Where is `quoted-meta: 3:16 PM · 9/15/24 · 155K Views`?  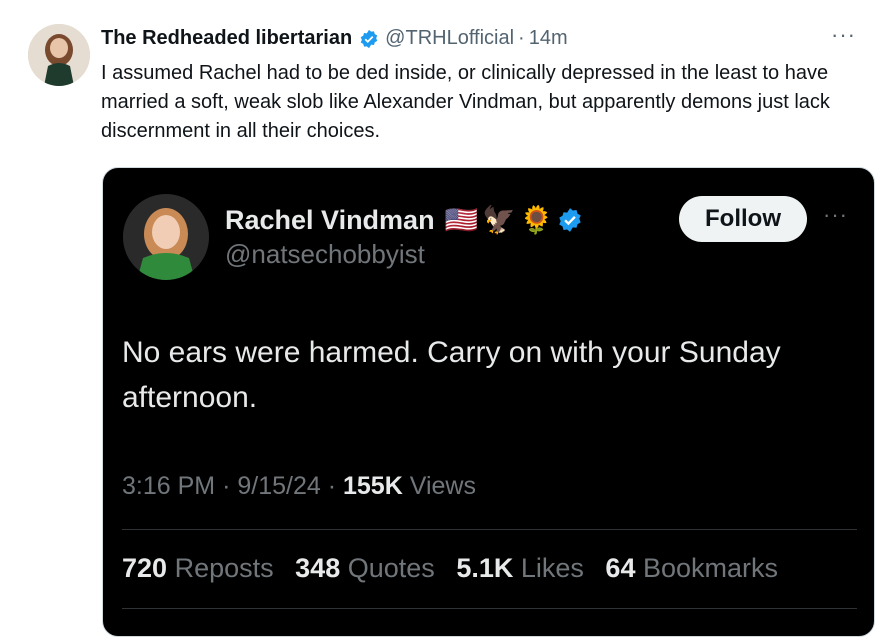
quoted-meta: 3:16 PM · 9/15/24 · 155K Views is located at coordinates (299, 486).